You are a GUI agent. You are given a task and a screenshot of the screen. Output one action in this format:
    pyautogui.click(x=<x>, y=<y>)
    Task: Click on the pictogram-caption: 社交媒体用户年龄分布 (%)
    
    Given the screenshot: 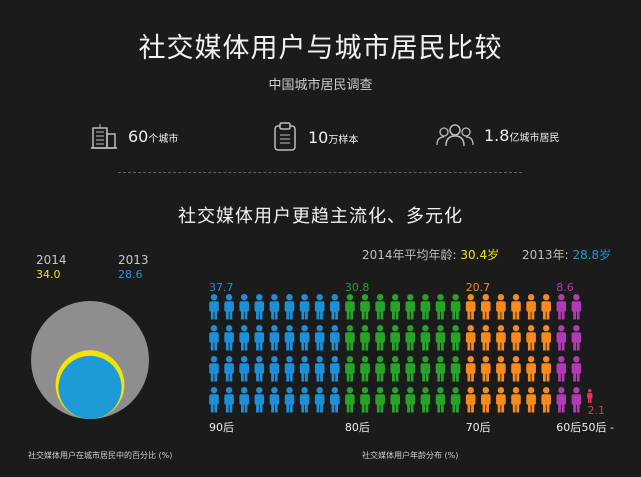 What is the action you would take?
    pyautogui.click(x=410, y=455)
    